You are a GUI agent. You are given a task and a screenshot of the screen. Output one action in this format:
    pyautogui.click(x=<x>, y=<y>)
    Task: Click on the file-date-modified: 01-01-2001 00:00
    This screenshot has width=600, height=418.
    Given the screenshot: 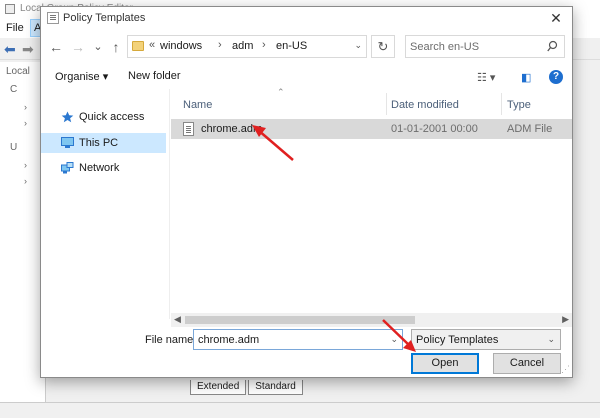 What is the action you would take?
    pyautogui.click(x=434, y=129)
    